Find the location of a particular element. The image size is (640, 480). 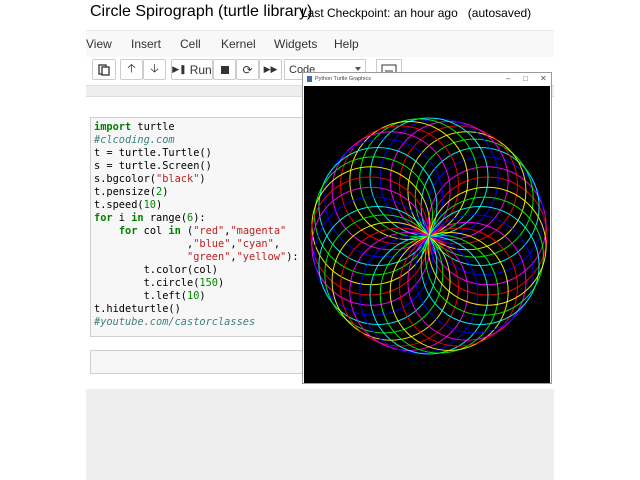

run-button: ▶❚ Run is located at coordinates (192, 69).